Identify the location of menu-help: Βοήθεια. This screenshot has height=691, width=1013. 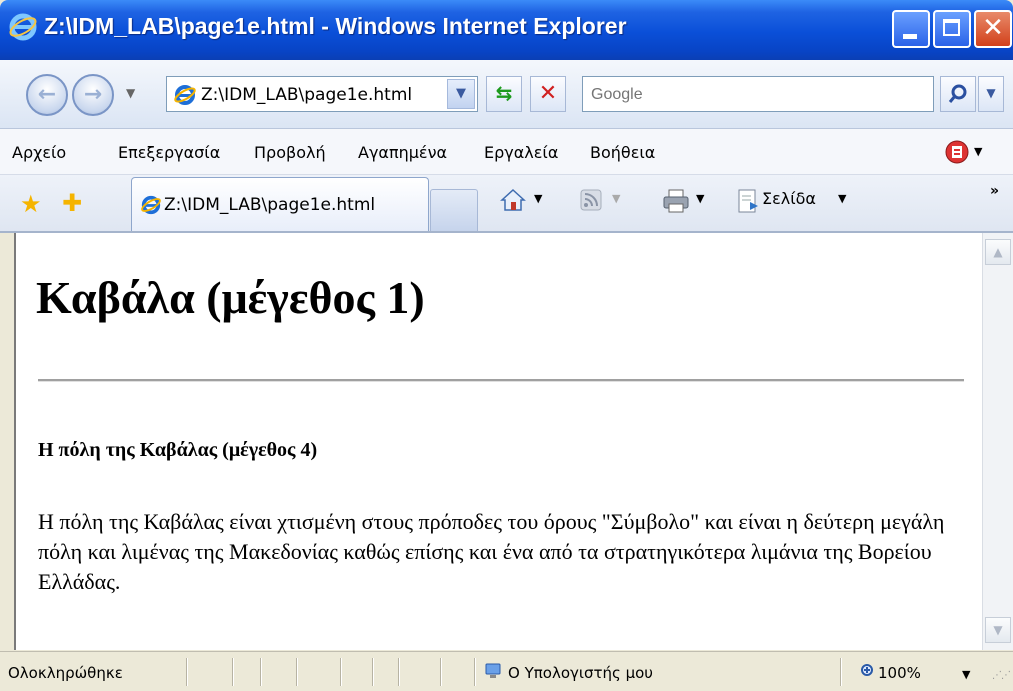
(622, 152).